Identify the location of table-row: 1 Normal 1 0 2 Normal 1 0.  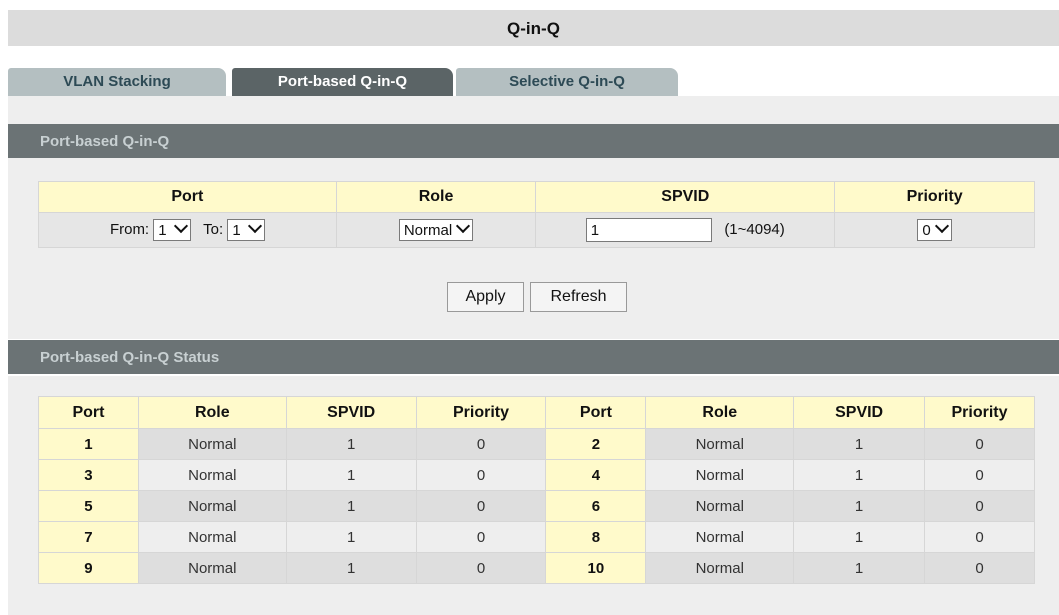
(536, 444).